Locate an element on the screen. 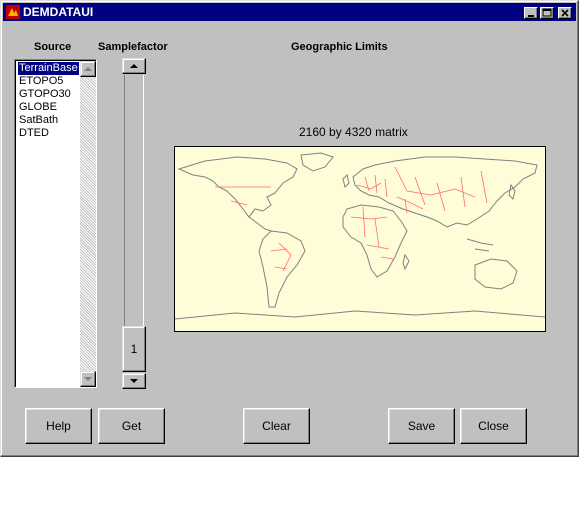 The image size is (583, 528). save-button: Save is located at coordinates (421, 426).